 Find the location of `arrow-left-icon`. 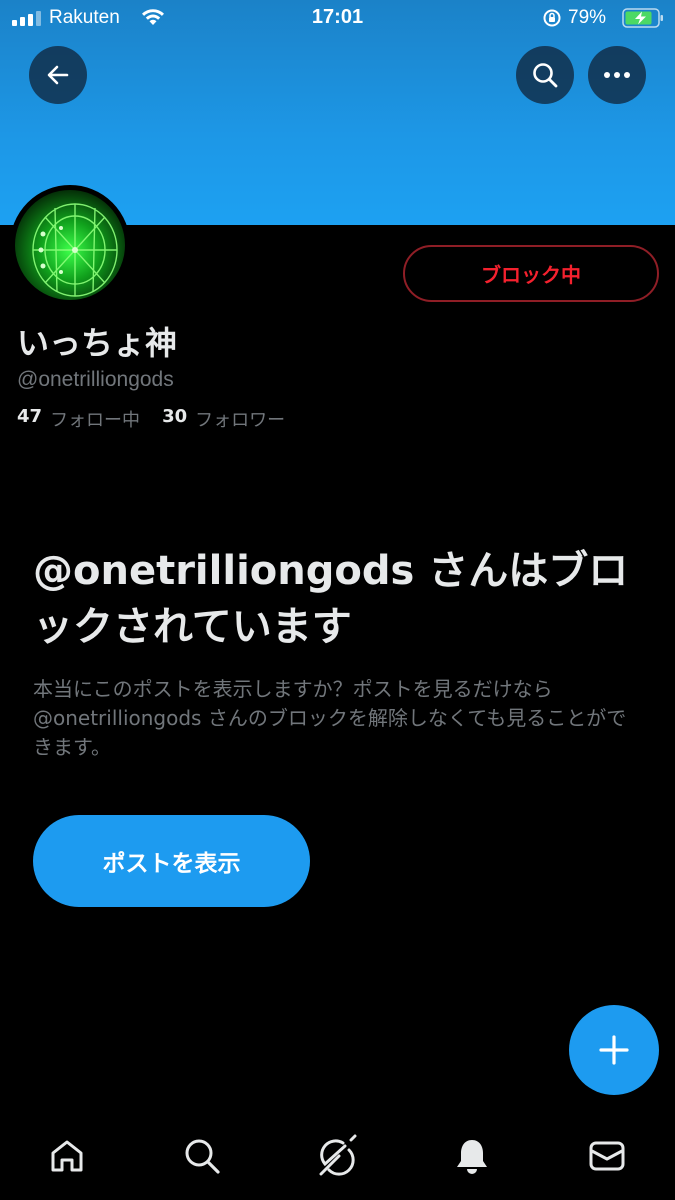

arrow-left-icon is located at coordinates (58, 75).